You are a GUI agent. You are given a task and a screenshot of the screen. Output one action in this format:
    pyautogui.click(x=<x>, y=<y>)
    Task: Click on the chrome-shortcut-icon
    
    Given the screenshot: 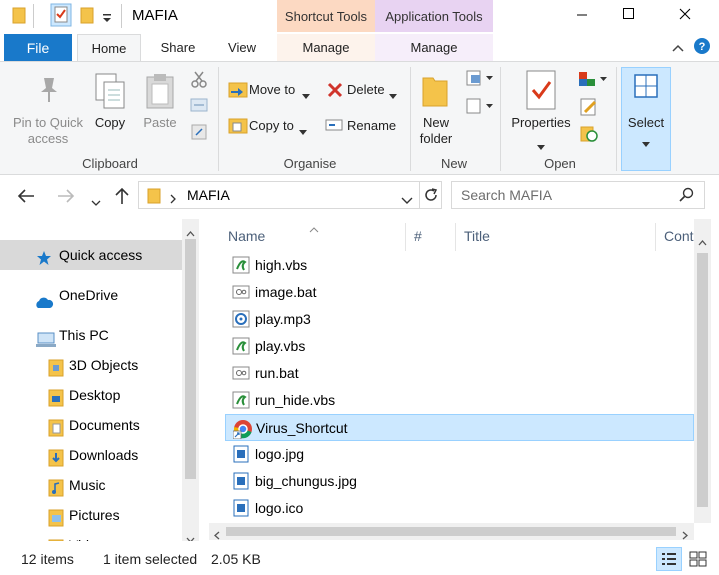 What is the action you would take?
    pyautogui.click(x=242, y=430)
    